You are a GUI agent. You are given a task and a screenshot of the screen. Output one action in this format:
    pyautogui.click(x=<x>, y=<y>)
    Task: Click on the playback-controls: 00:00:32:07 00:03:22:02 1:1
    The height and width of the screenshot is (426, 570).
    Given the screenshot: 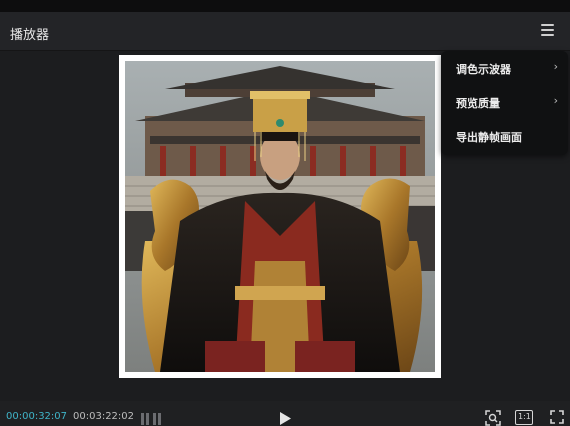 What is the action you would take?
    pyautogui.click(x=285, y=415)
    